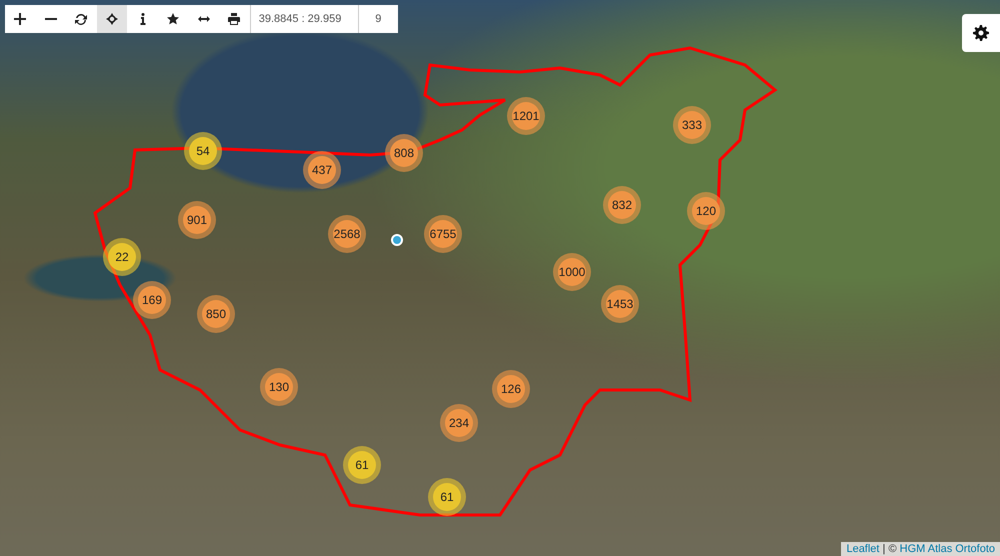  I want to click on settings-button, so click(981, 33).